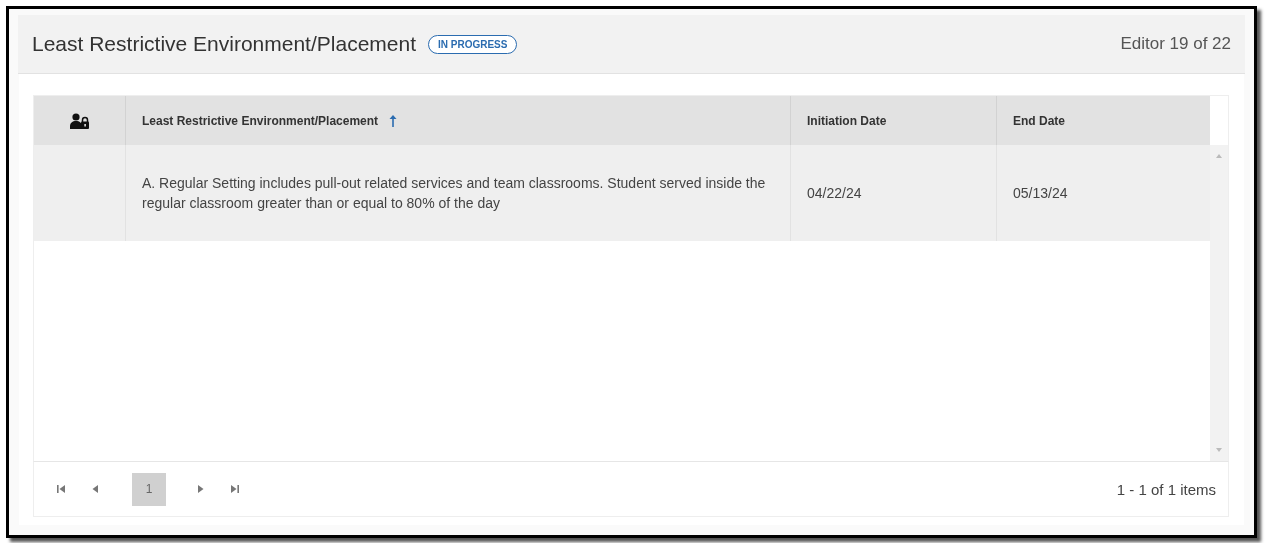 The image size is (1267, 543). What do you see at coordinates (224, 44) in the screenshot?
I see `panel-title: Least Restrictive Environment/Placement` at bounding box center [224, 44].